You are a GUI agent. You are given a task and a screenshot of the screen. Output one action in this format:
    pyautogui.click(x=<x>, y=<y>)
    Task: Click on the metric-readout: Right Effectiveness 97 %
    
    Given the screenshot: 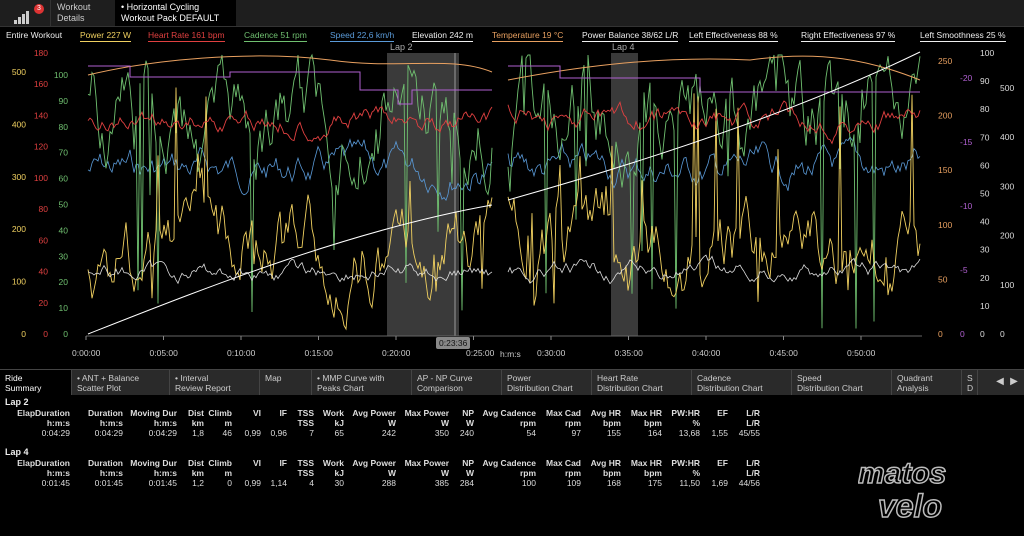 What is the action you would take?
    pyautogui.click(x=848, y=36)
    